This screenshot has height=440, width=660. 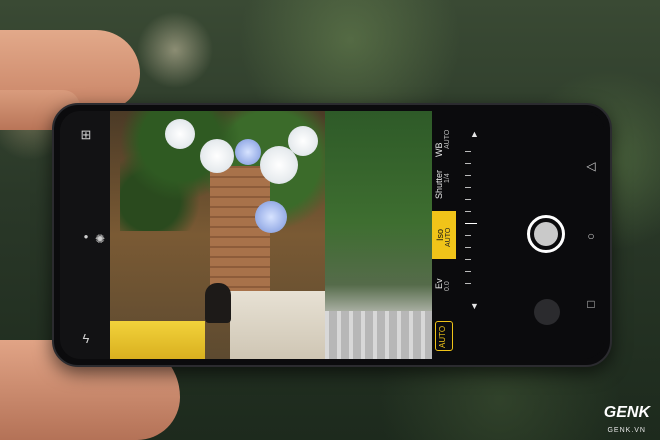 What do you see at coordinates (378, 335) in the screenshot?
I see `white-railing` at bounding box center [378, 335].